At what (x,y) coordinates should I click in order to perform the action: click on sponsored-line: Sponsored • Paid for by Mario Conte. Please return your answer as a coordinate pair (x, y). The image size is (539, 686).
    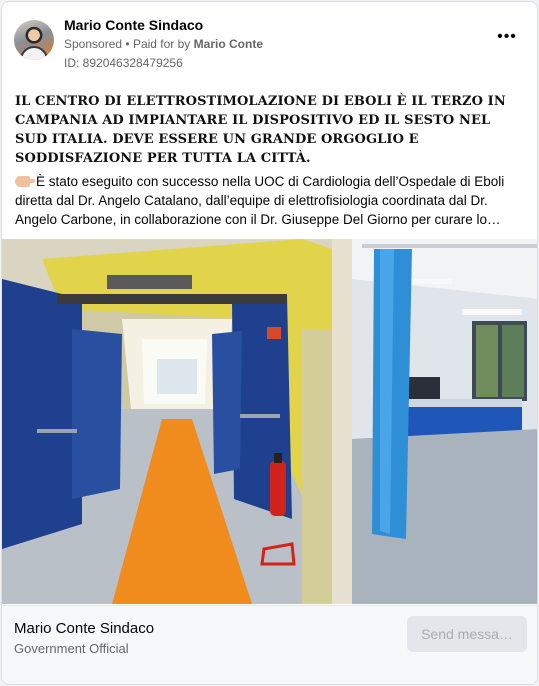
    Looking at the image, I should click on (163, 44).